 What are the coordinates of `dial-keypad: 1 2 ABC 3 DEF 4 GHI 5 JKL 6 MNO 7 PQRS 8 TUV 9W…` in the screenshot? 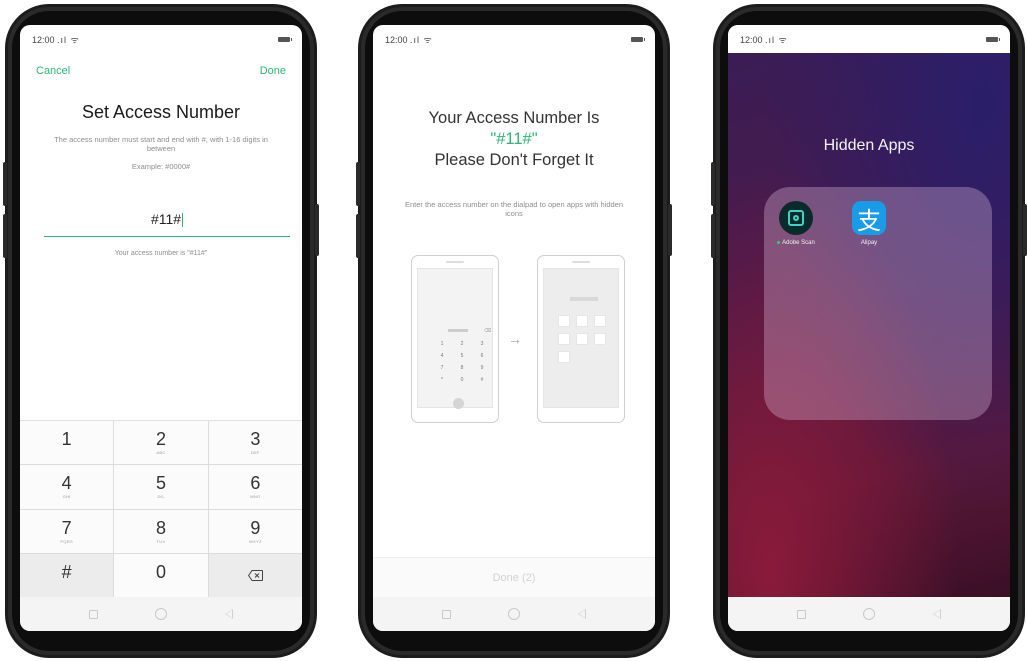 It's located at (161, 508).